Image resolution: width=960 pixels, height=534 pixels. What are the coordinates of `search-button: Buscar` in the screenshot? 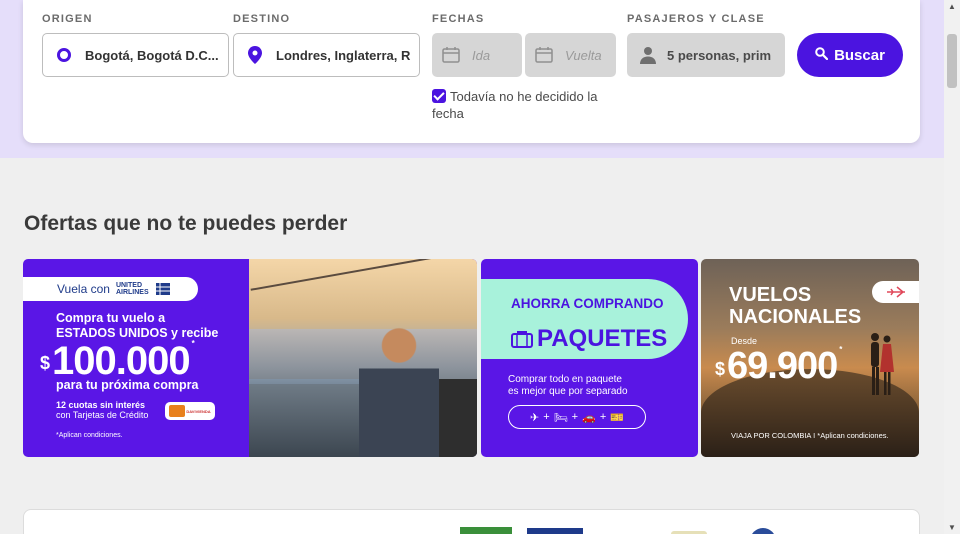 It's located at (850, 55).